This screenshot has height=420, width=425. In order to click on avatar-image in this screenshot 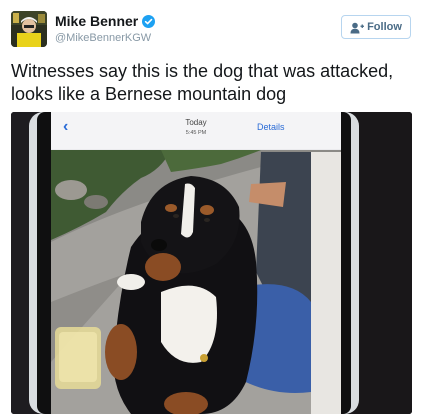, I will do `click(29, 29)`.